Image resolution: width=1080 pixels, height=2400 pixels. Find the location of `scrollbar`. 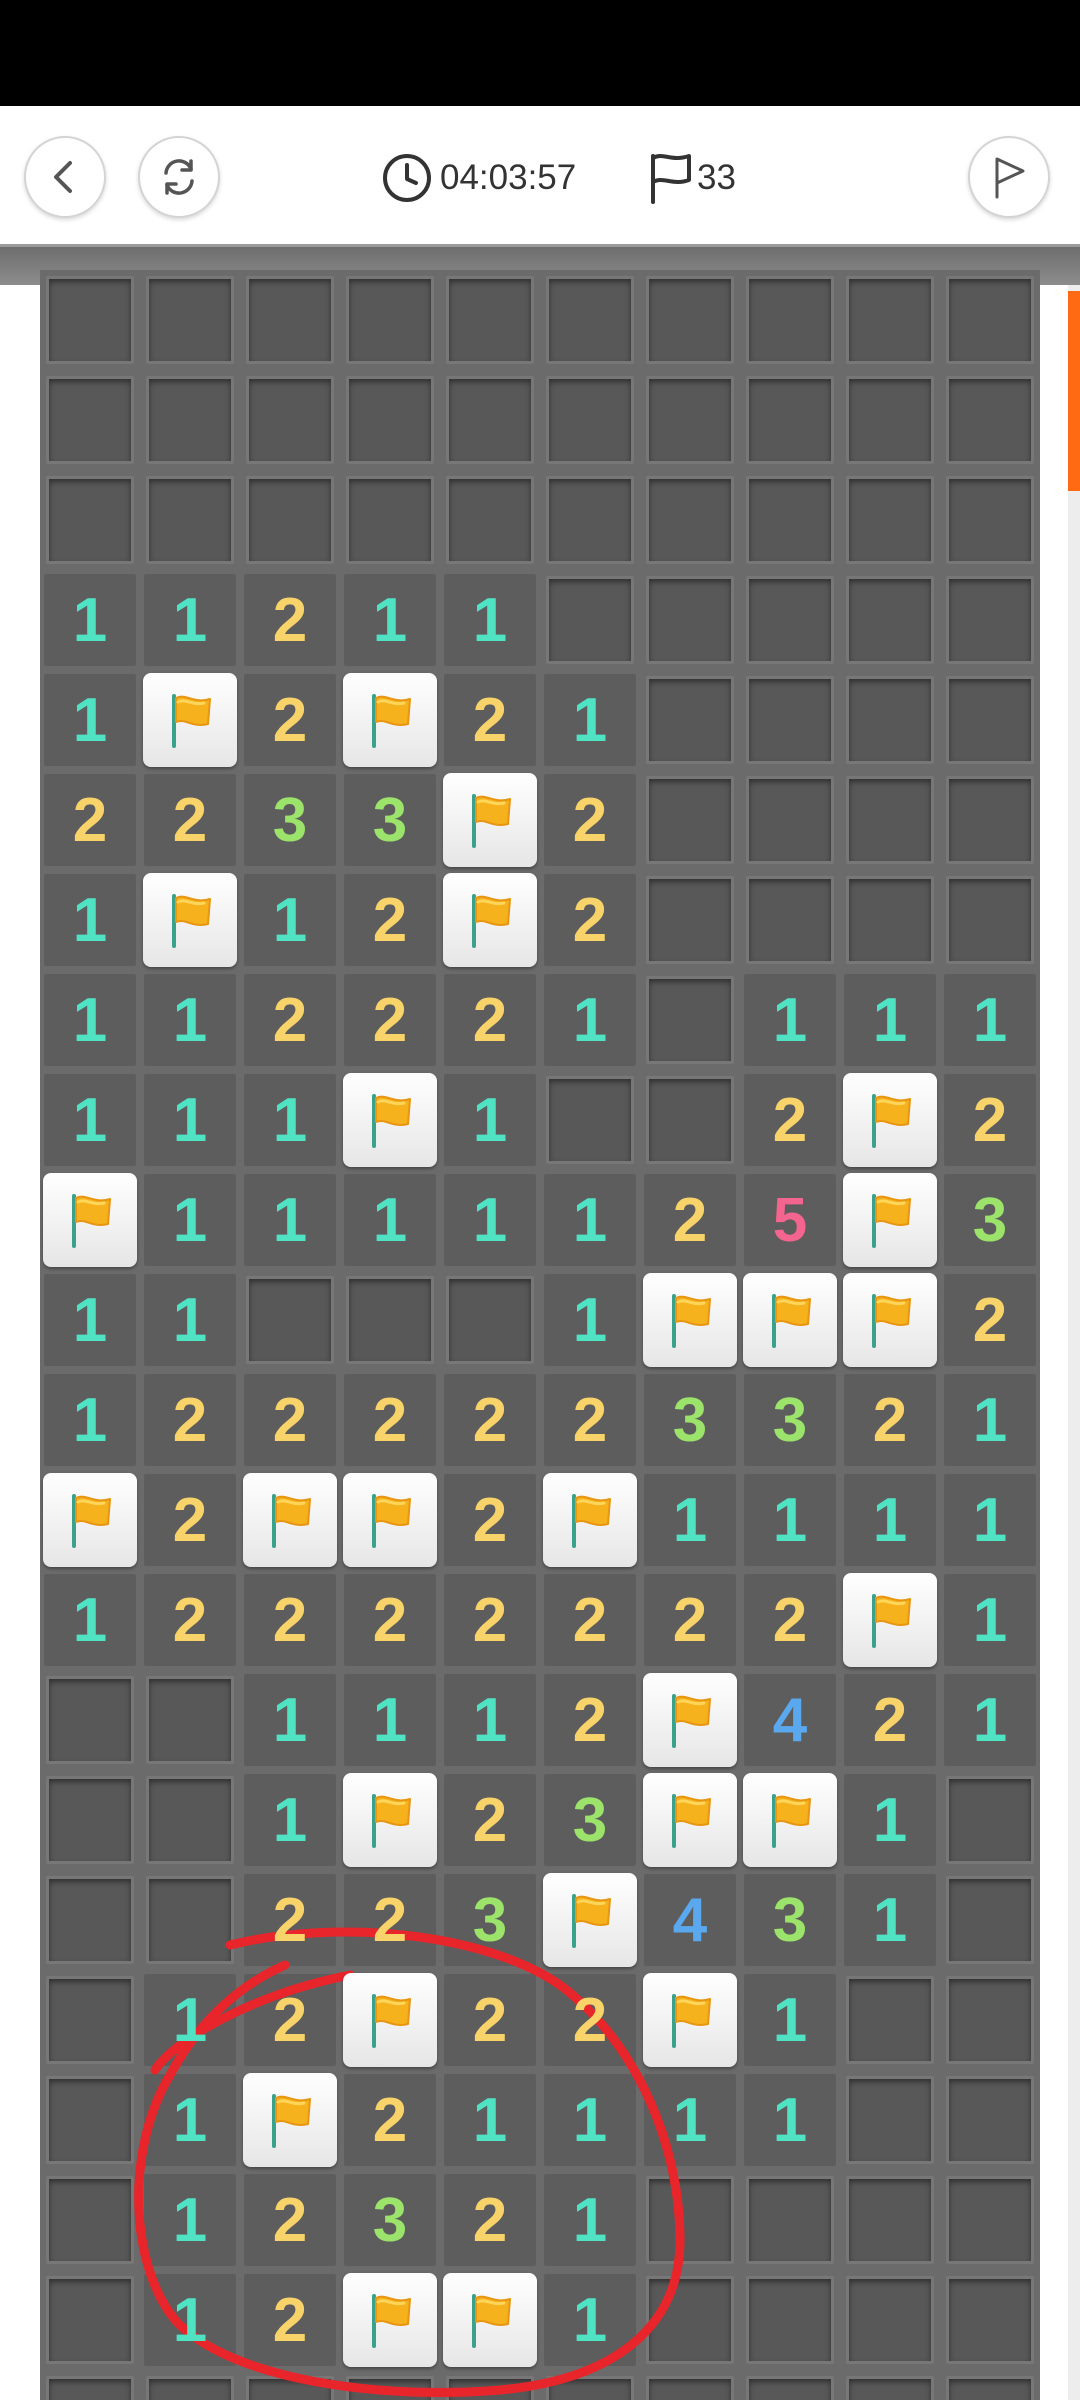

scrollbar is located at coordinates (1074, 1342).